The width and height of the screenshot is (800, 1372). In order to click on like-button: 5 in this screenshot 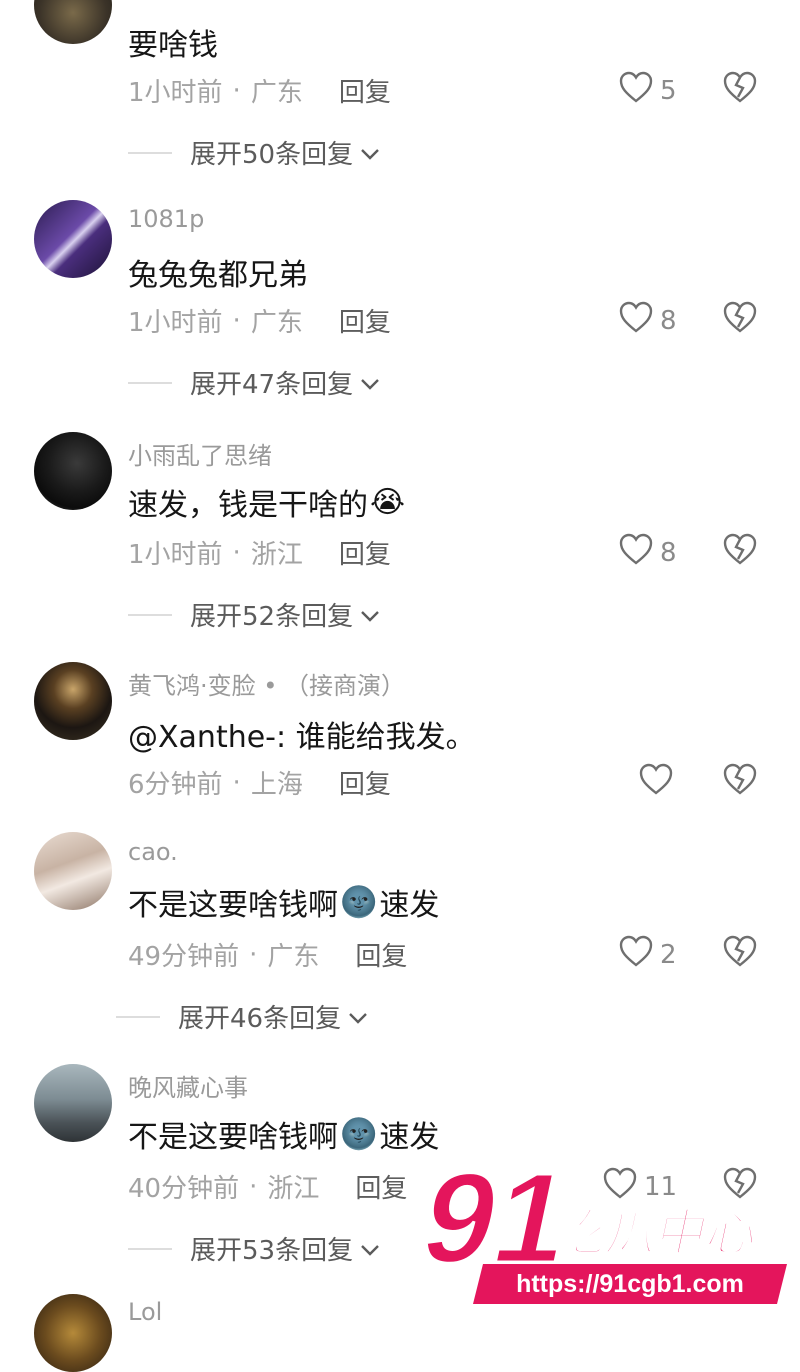, I will do `click(647, 90)`.